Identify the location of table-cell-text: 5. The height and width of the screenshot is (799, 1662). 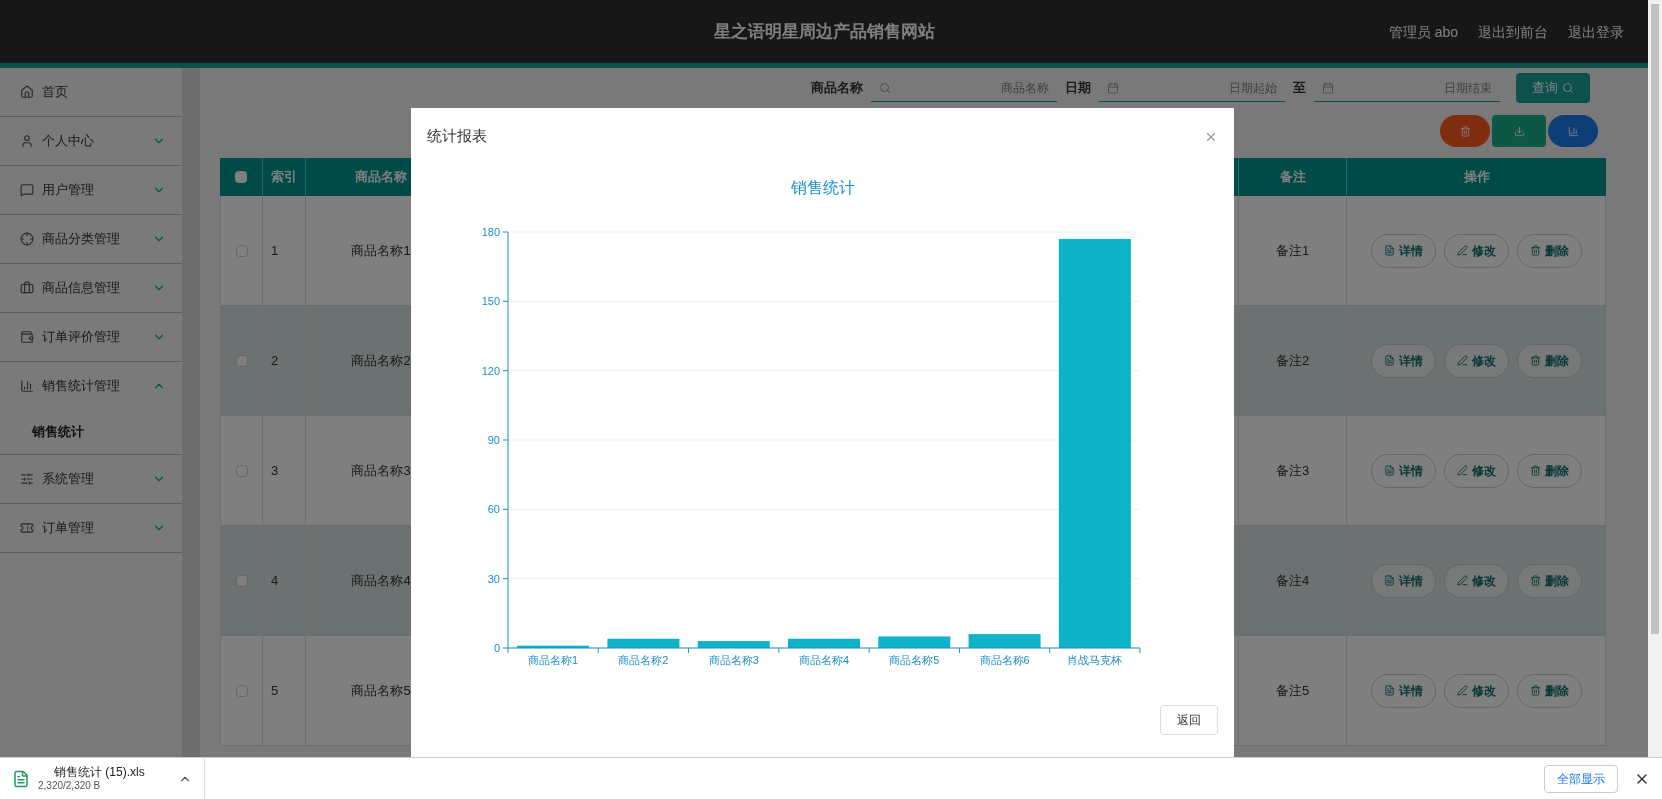
(275, 690).